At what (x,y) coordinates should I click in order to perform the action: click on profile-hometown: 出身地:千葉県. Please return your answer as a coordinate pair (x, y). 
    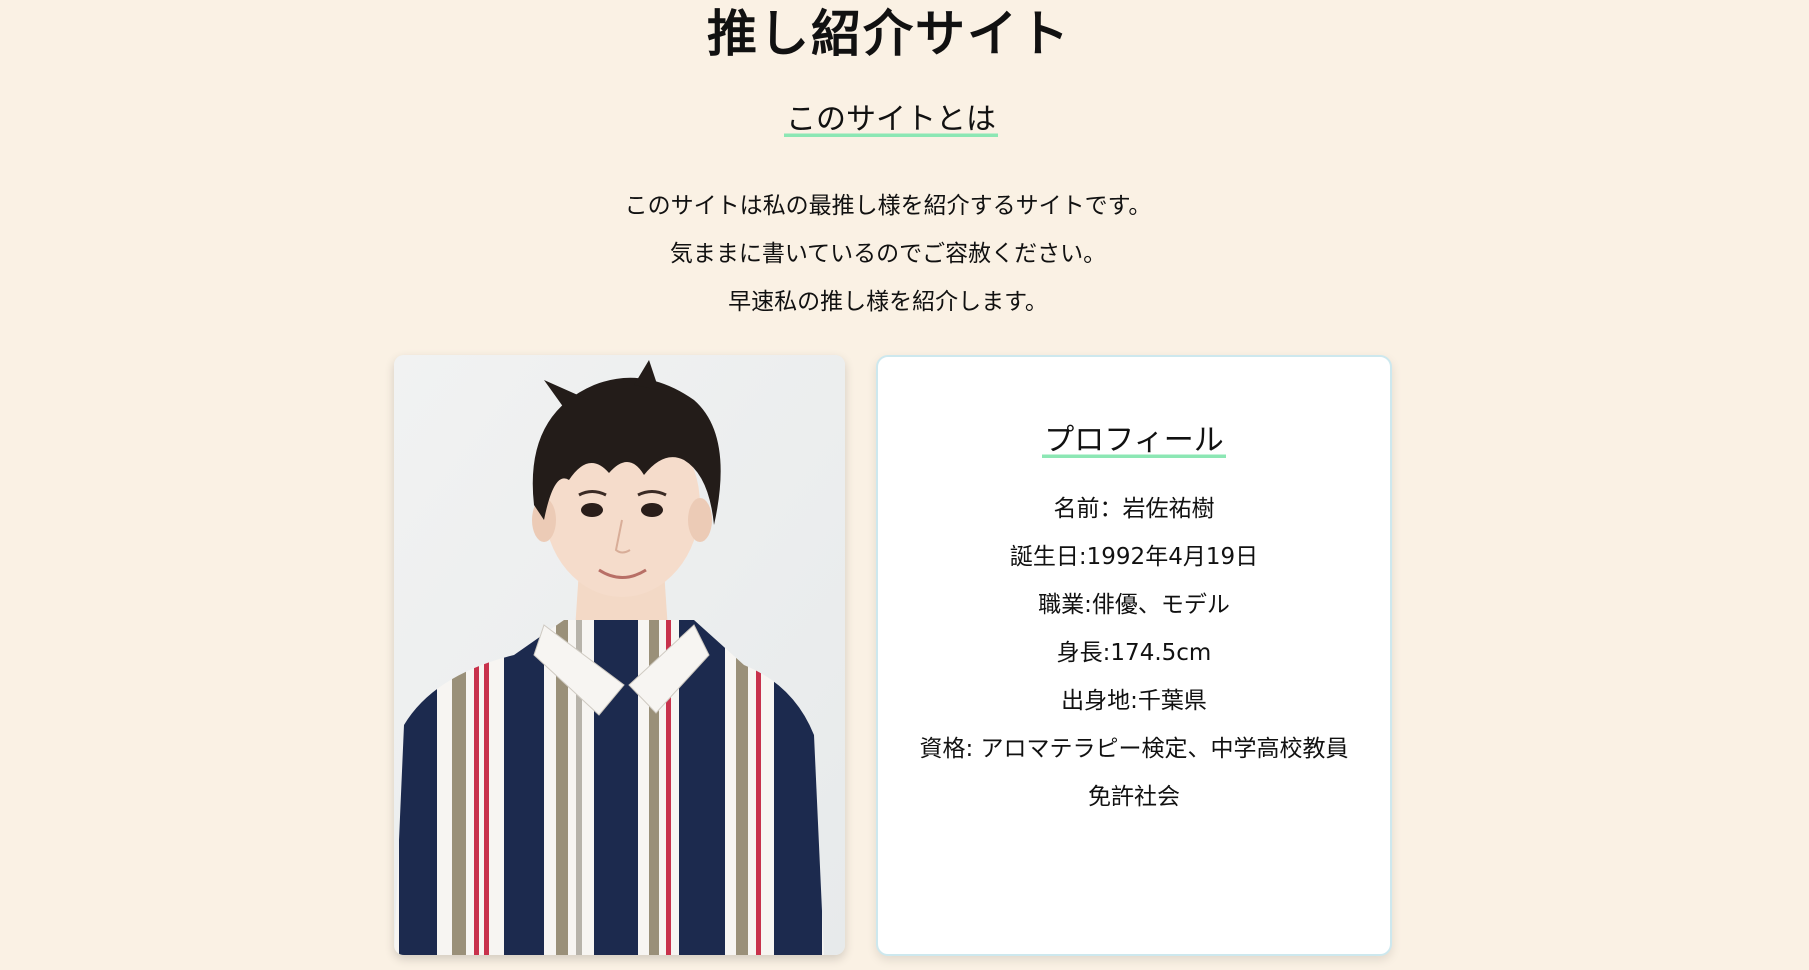
    Looking at the image, I should click on (1134, 701).